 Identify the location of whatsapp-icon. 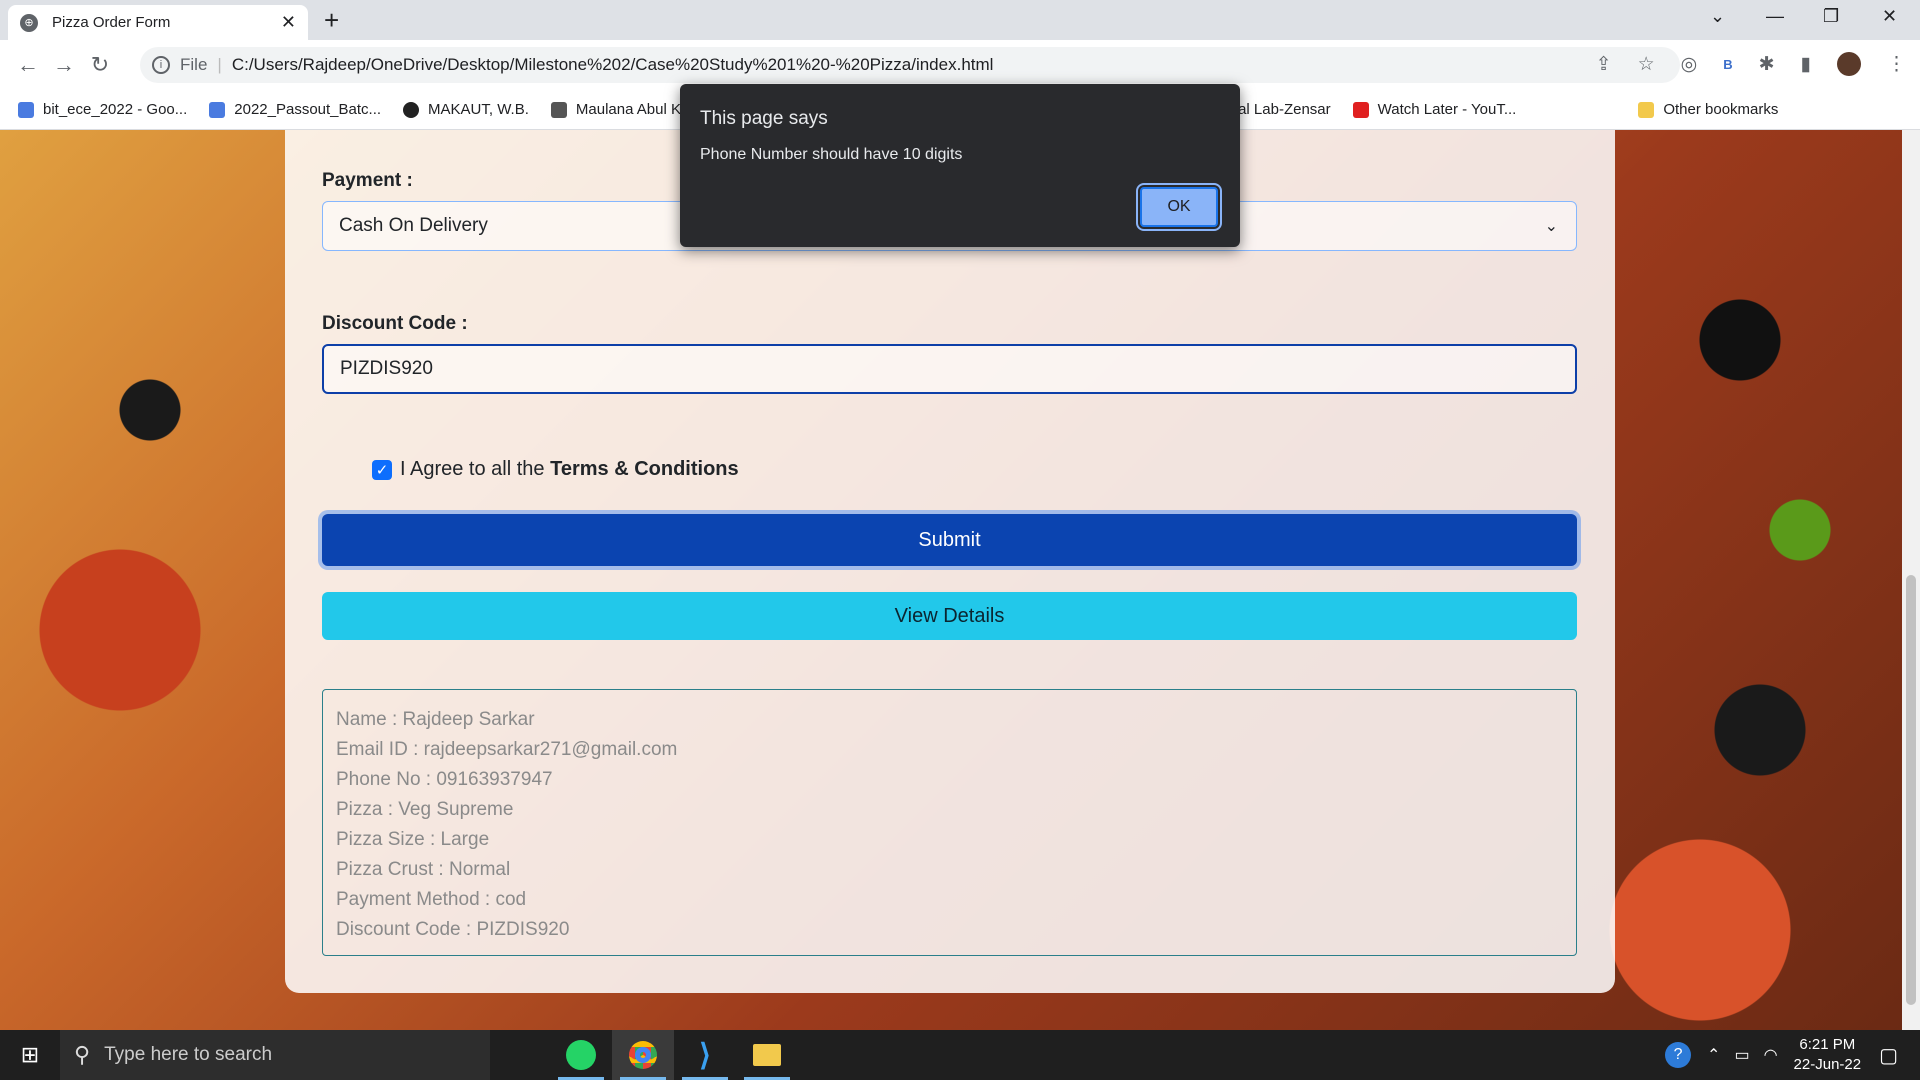
(581, 1055).